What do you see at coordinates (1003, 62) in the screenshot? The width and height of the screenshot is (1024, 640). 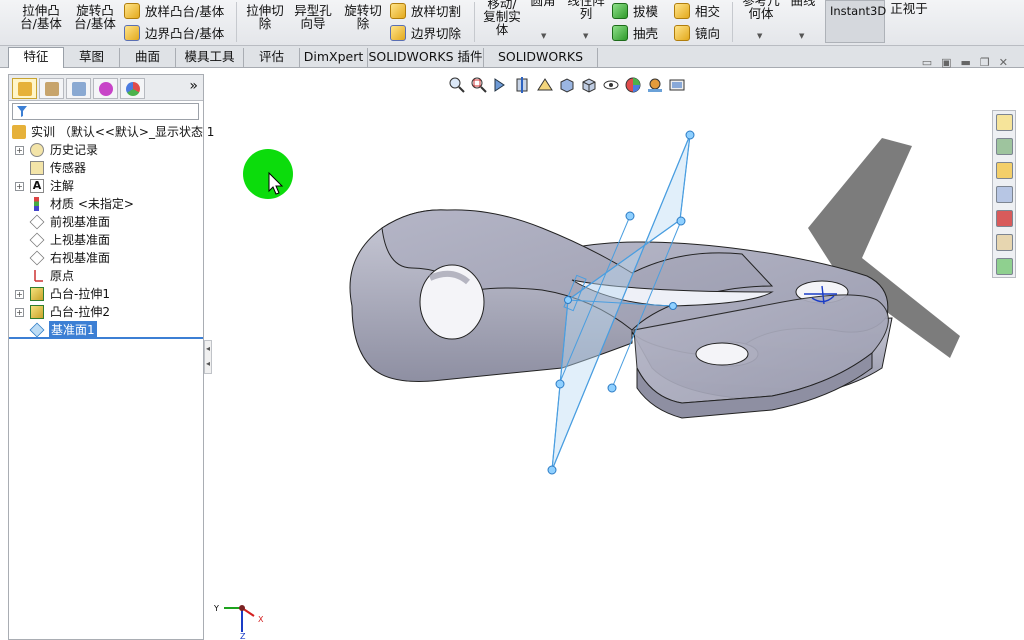 I see `close-icon: ✕` at bounding box center [1003, 62].